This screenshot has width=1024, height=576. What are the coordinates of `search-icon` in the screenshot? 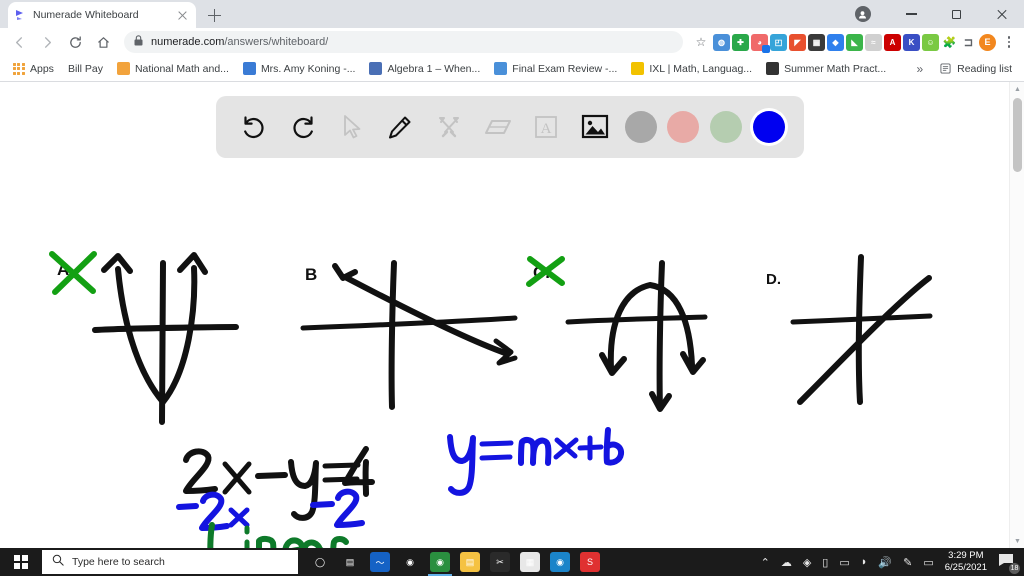 It's located at (58, 562).